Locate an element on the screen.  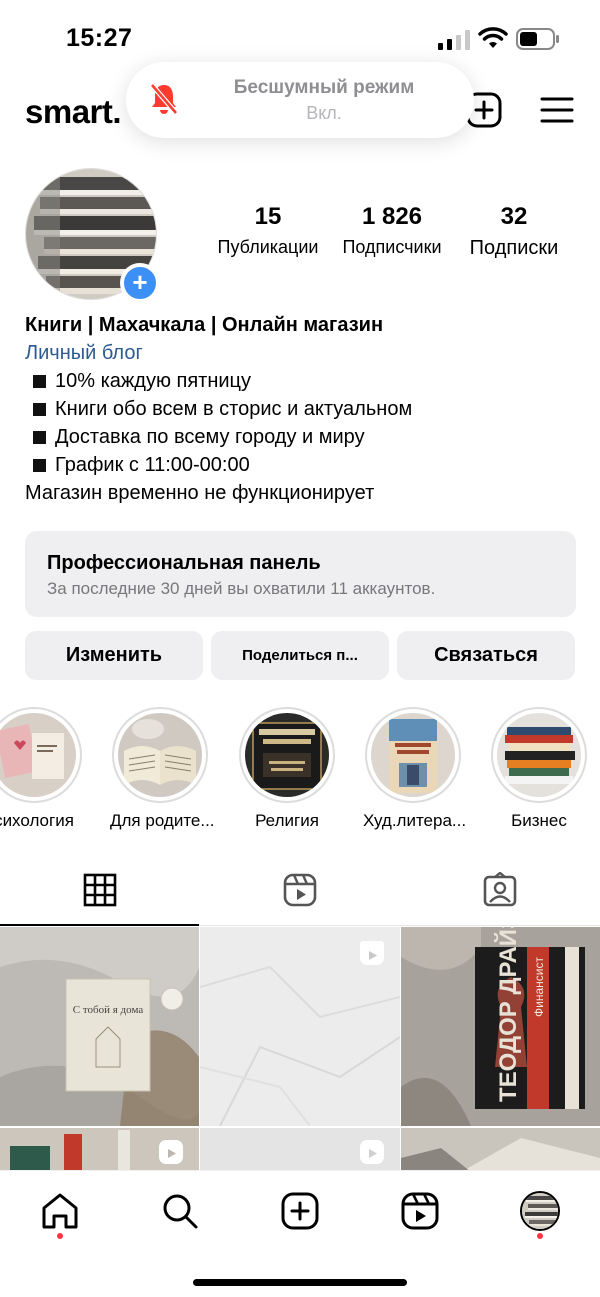
contact-button: Связаться is located at coordinates (486, 655).